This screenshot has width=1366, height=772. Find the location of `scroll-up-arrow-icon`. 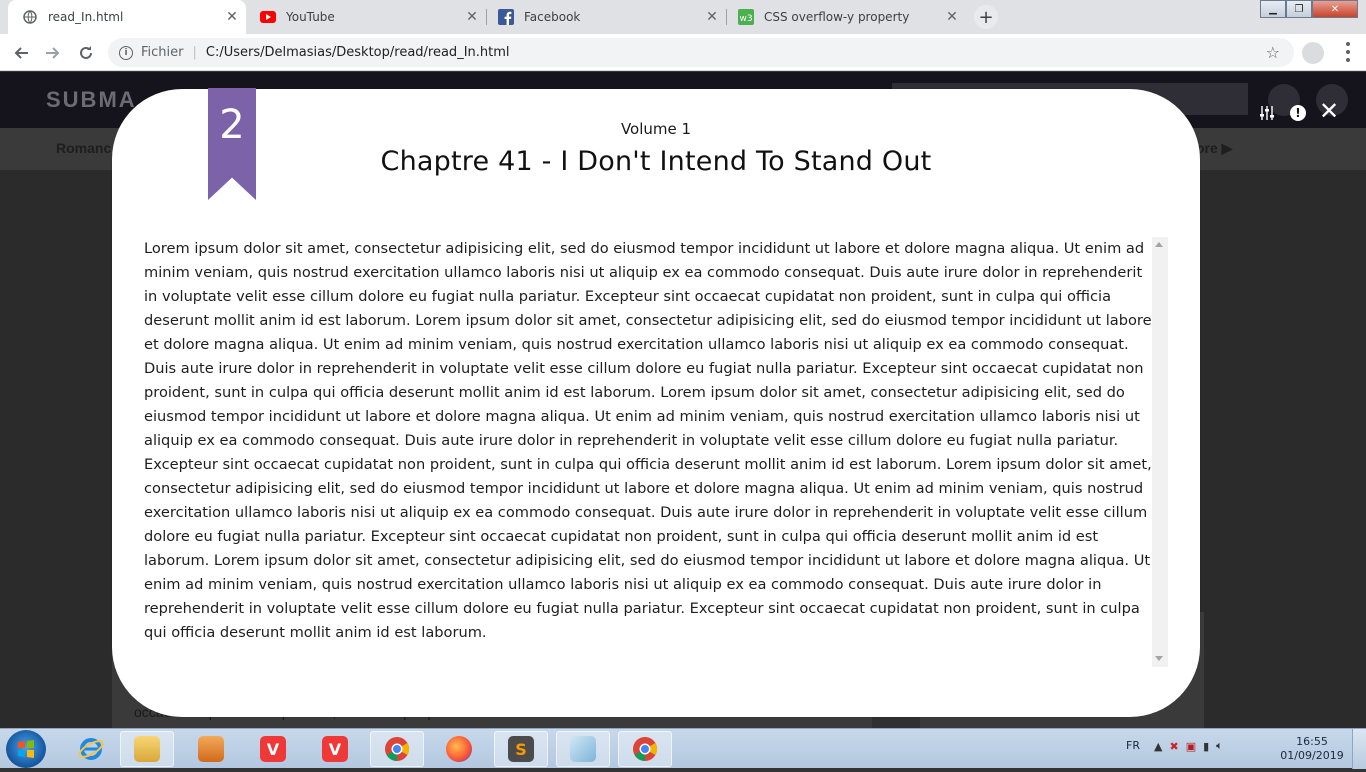

scroll-up-arrow-icon is located at coordinates (1159, 244).